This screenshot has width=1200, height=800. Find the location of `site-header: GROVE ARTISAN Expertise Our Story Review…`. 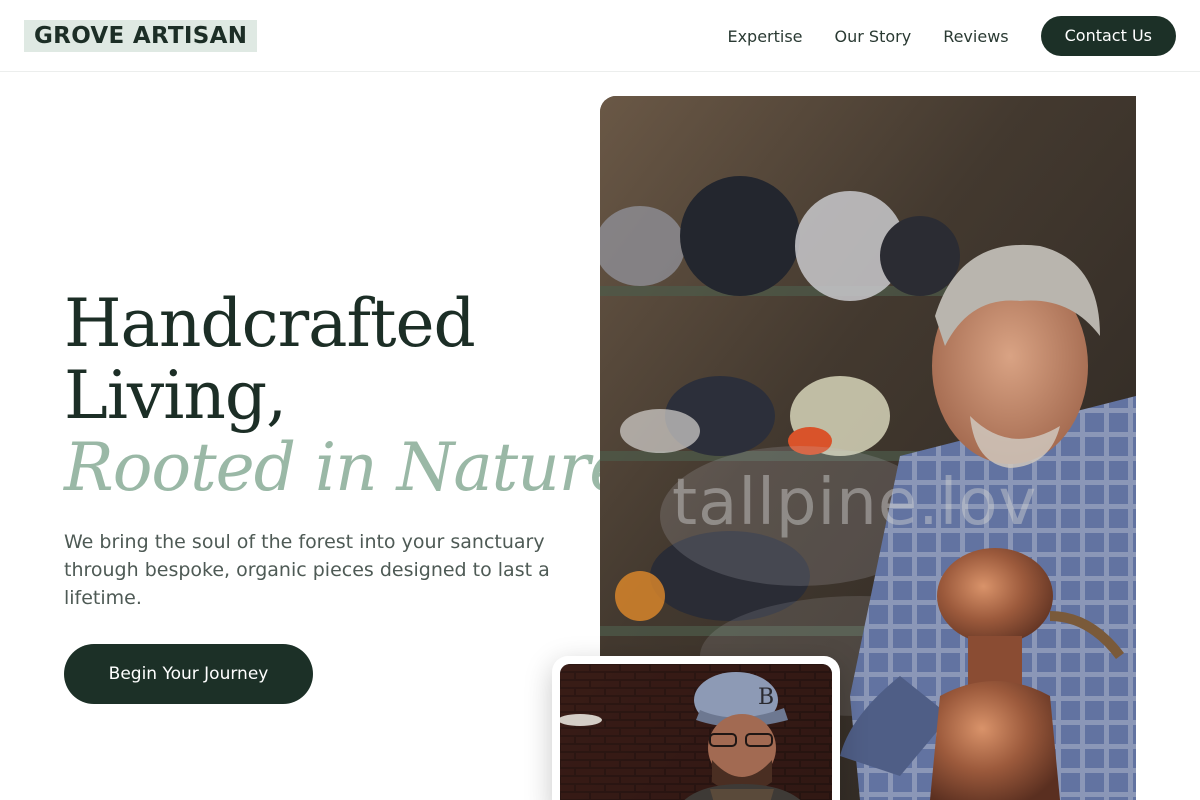

site-header: GROVE ARTISAN Expertise Our Story Review… is located at coordinates (600, 36).